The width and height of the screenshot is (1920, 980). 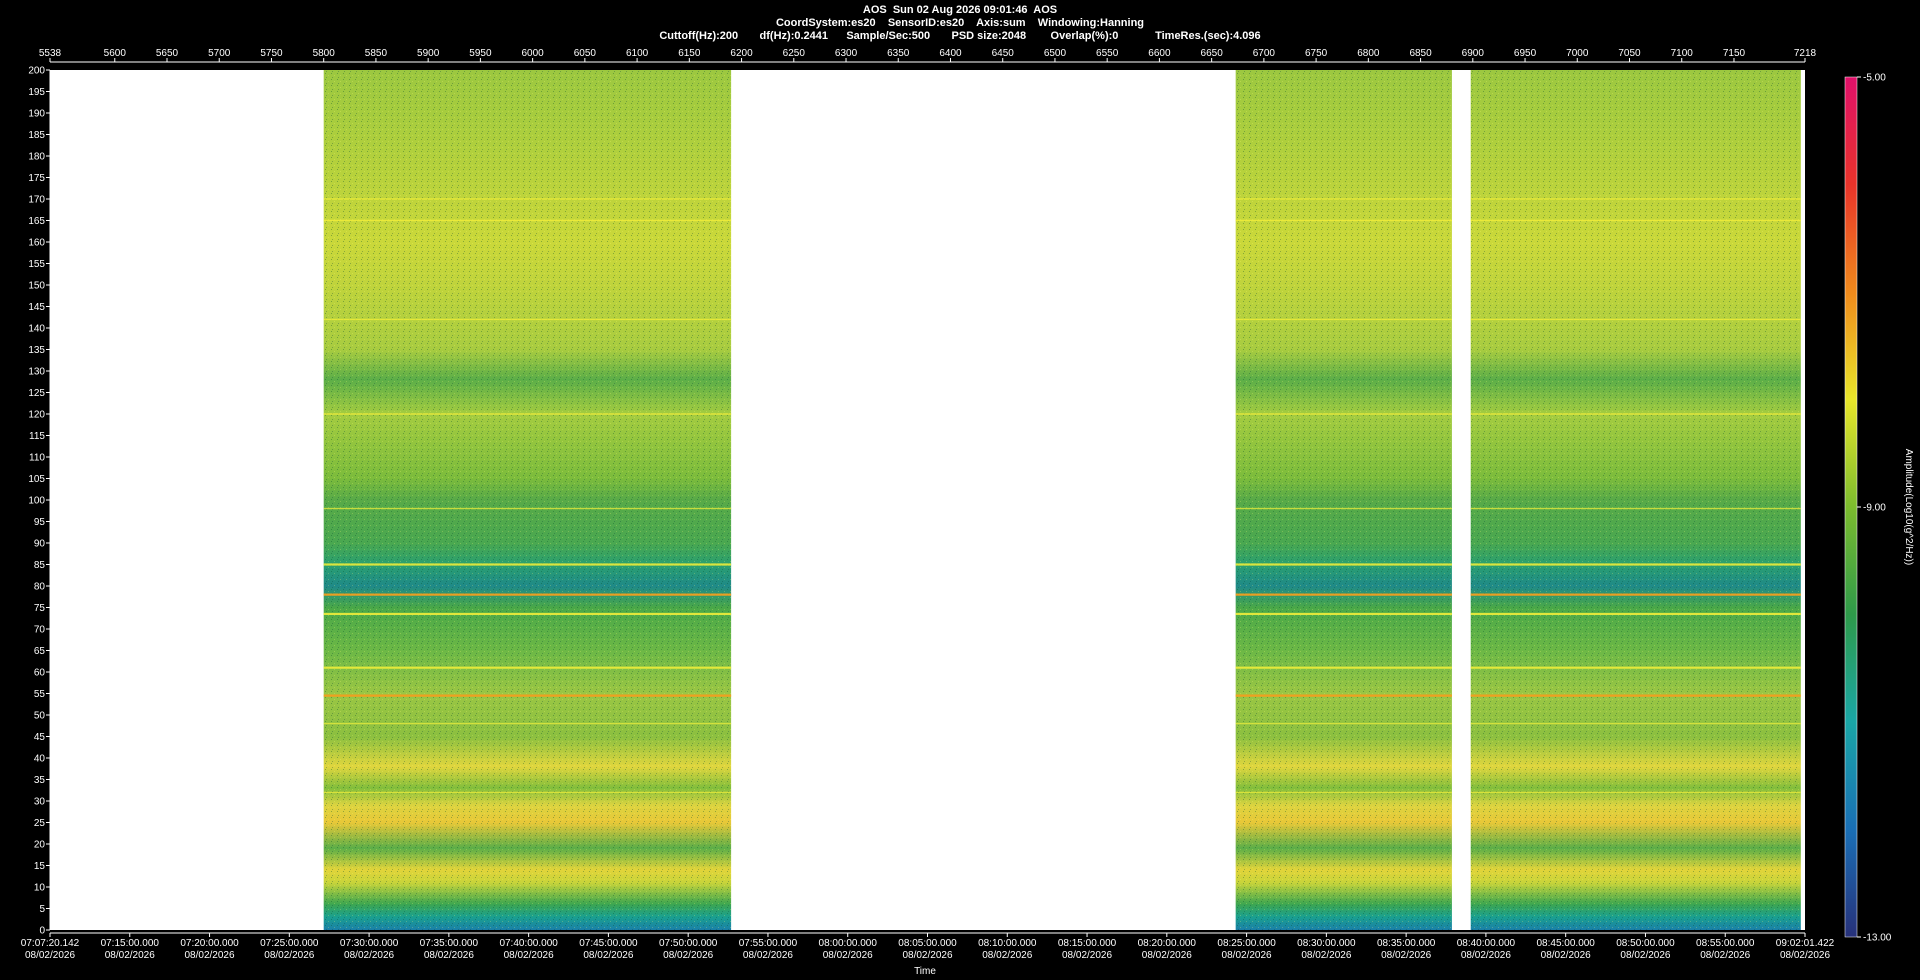 What do you see at coordinates (36, 501) in the screenshot?
I see `y-tick-label: 100` at bounding box center [36, 501].